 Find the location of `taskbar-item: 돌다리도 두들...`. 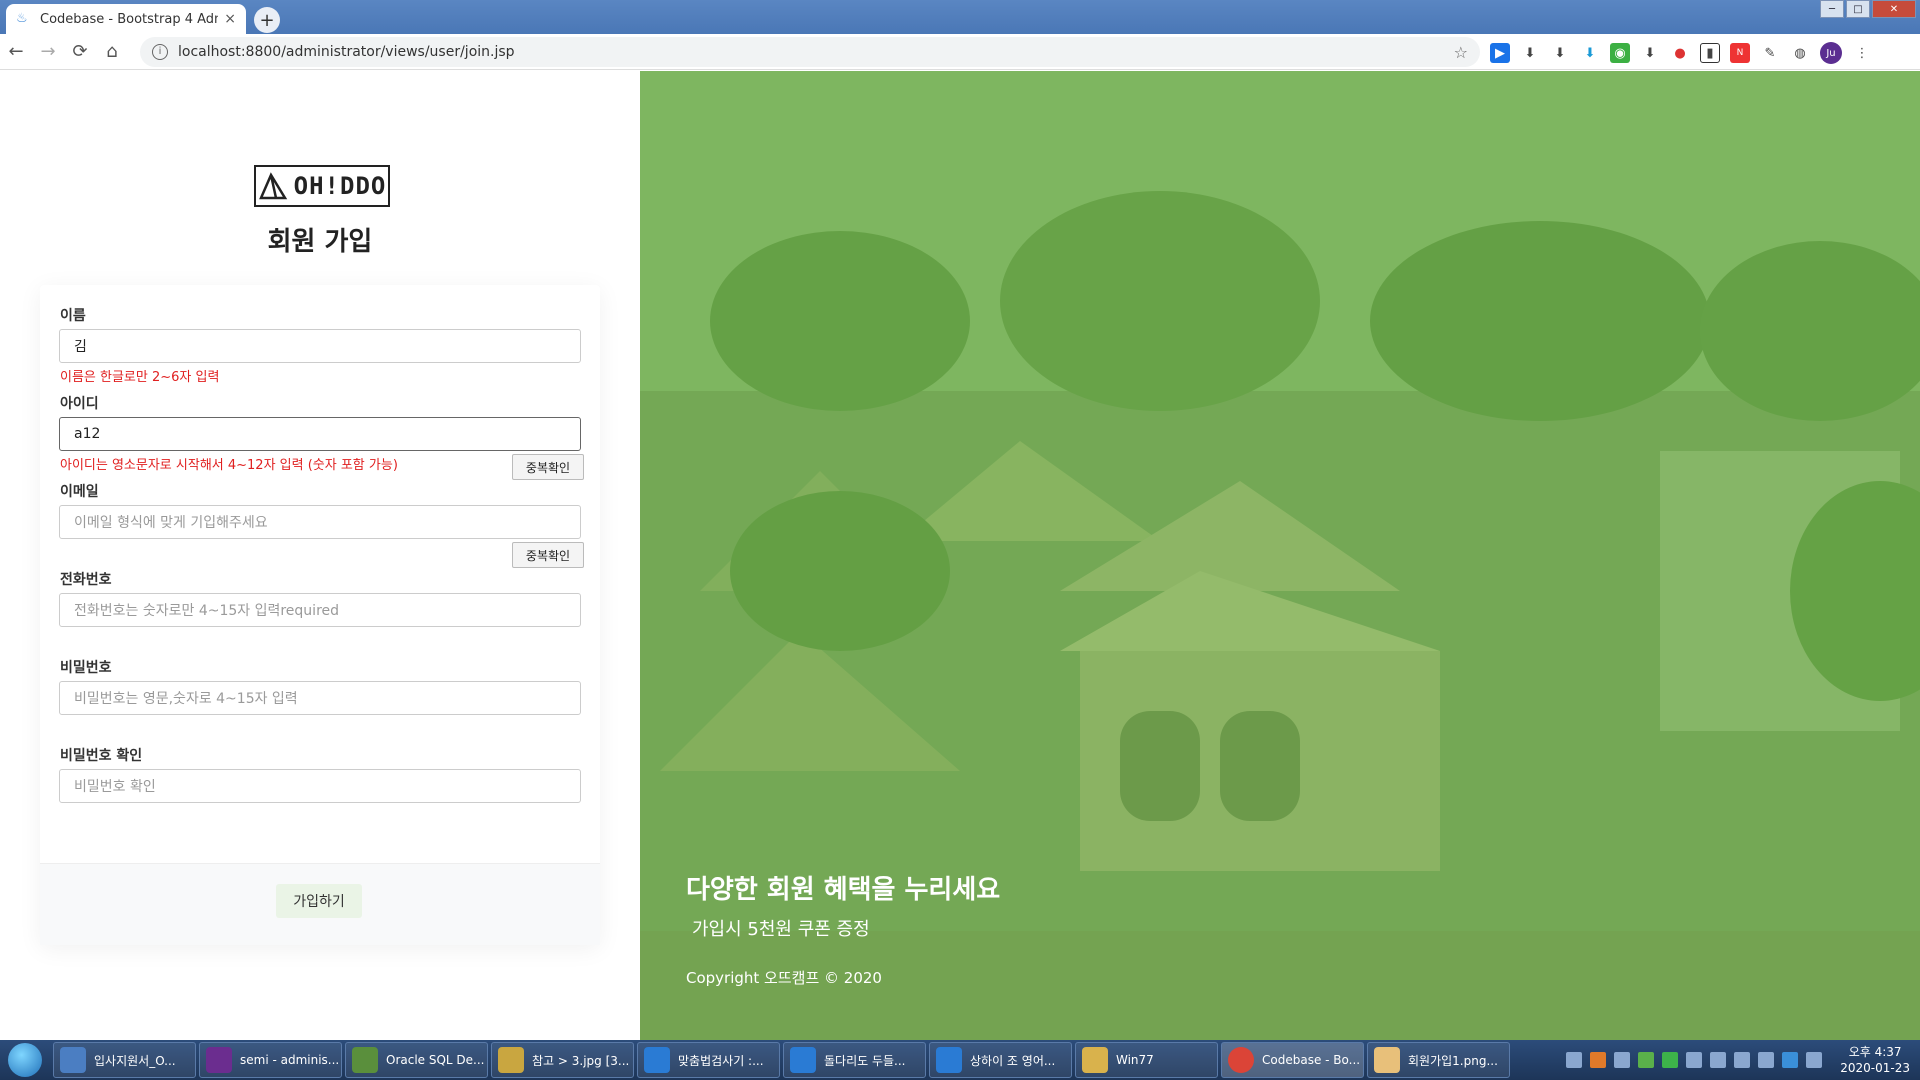

taskbar-item: 돌다리도 두들... is located at coordinates (854, 1060).